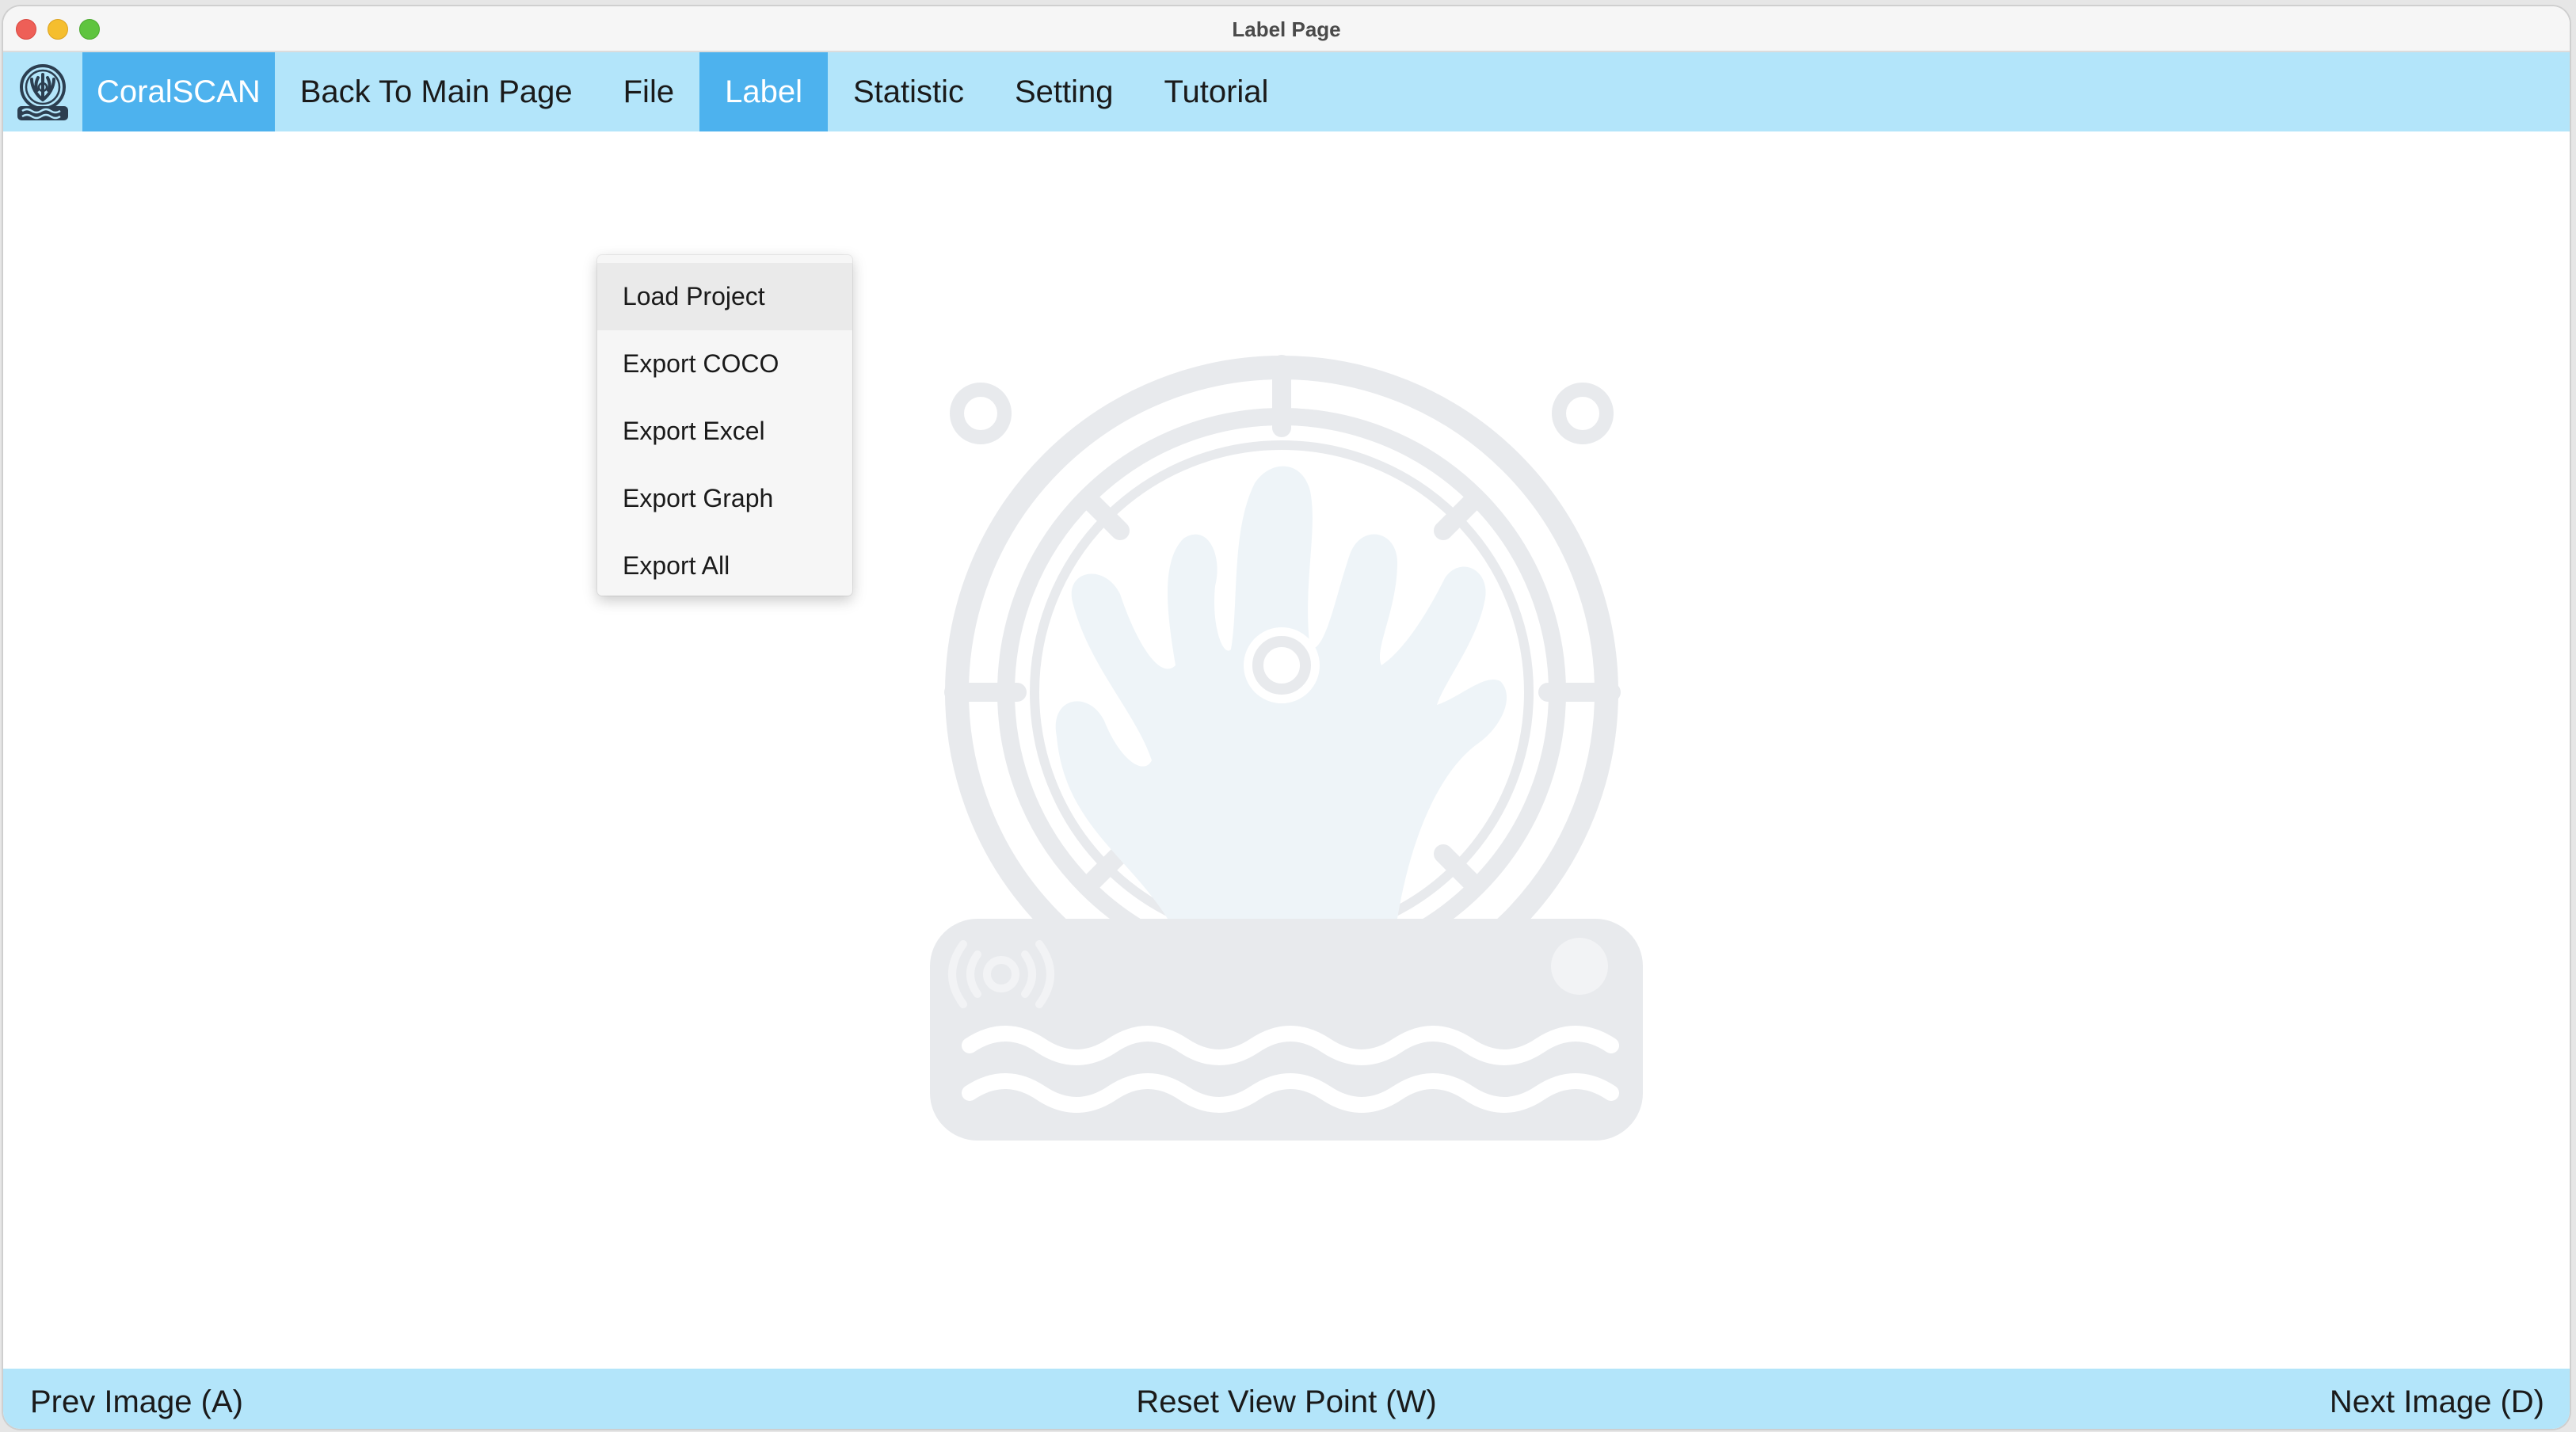 This screenshot has width=2576, height=1432. I want to click on coral-logo-icon, so click(42, 92).